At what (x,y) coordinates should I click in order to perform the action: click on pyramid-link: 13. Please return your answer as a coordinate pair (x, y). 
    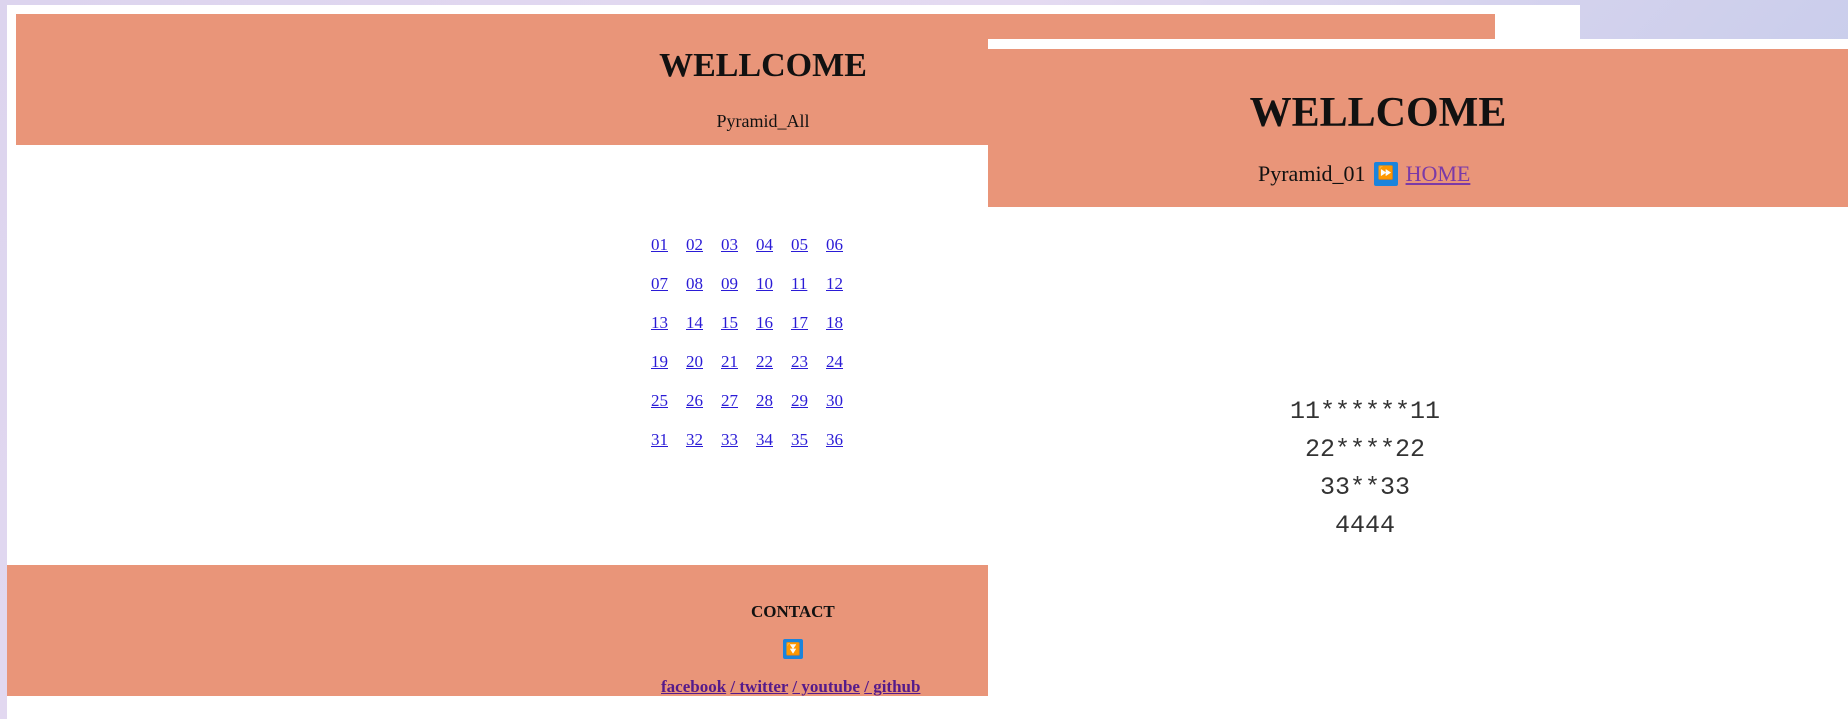
    Looking at the image, I should click on (668, 323).